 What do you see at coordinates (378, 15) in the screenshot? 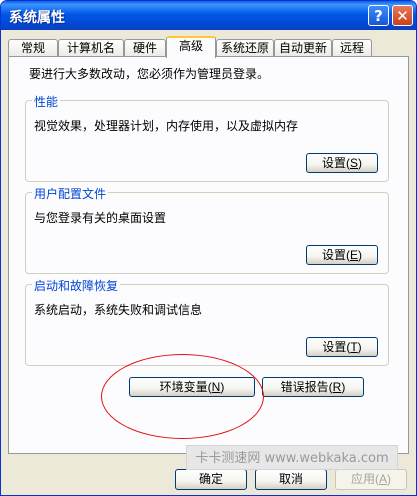
I see `help-button: ?` at bounding box center [378, 15].